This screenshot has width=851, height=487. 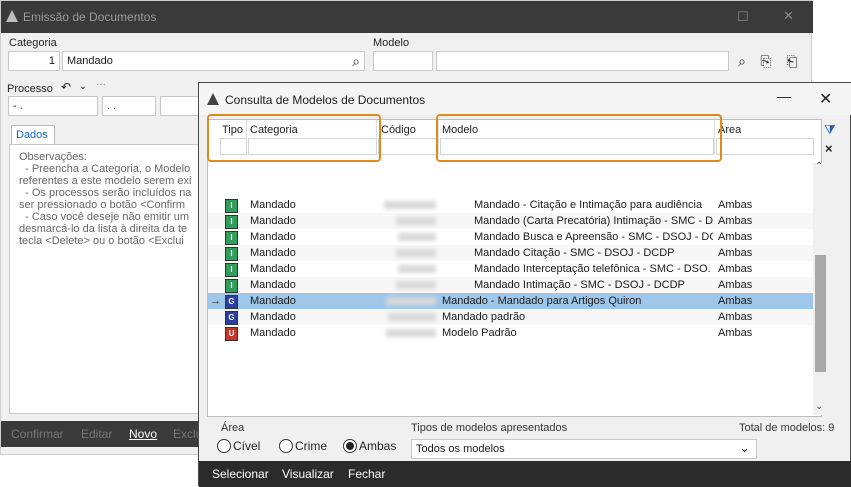 What do you see at coordinates (542, 301) in the screenshot?
I see `modelo-cell: Mandado - Mandado para Artigos Quiron` at bounding box center [542, 301].